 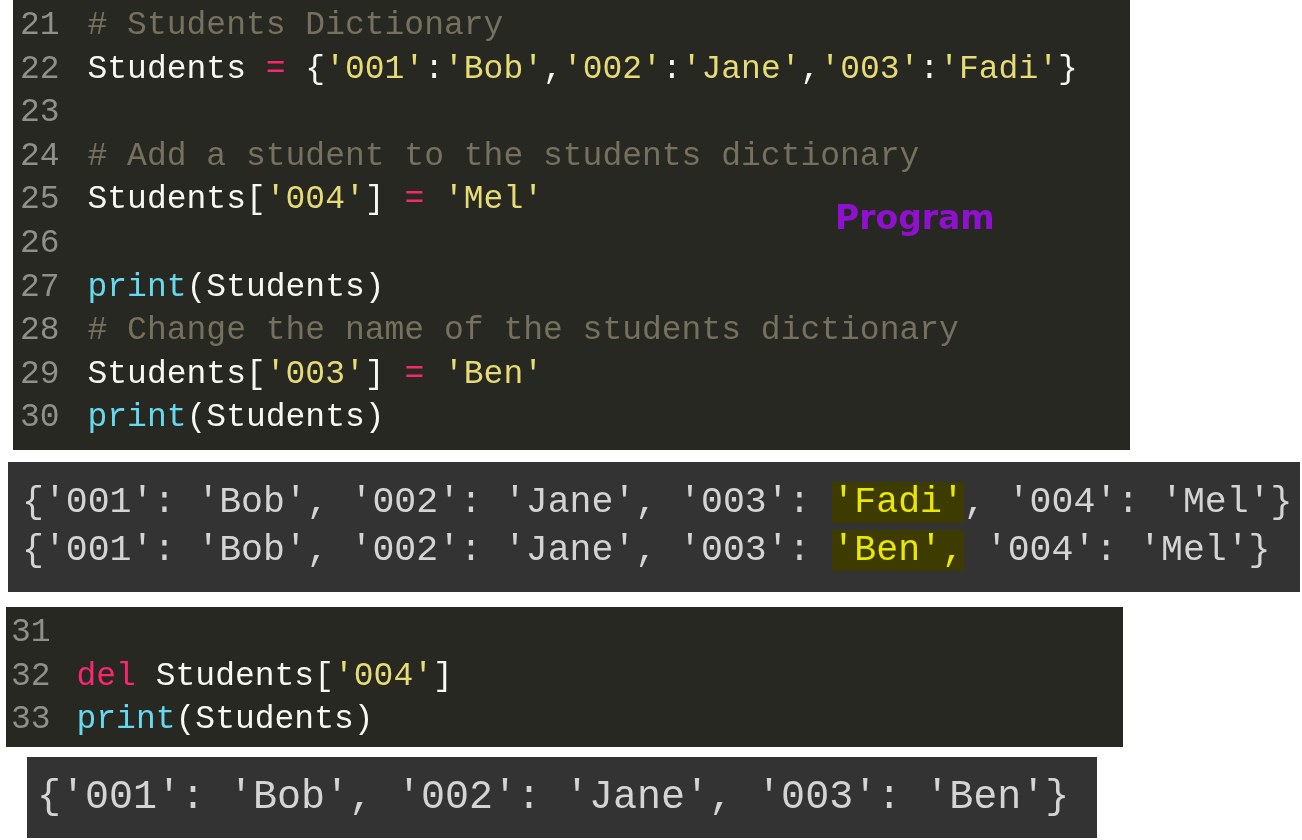 I want to click on code-line: # Change the name of the students dictionary, so click(x=523, y=331).